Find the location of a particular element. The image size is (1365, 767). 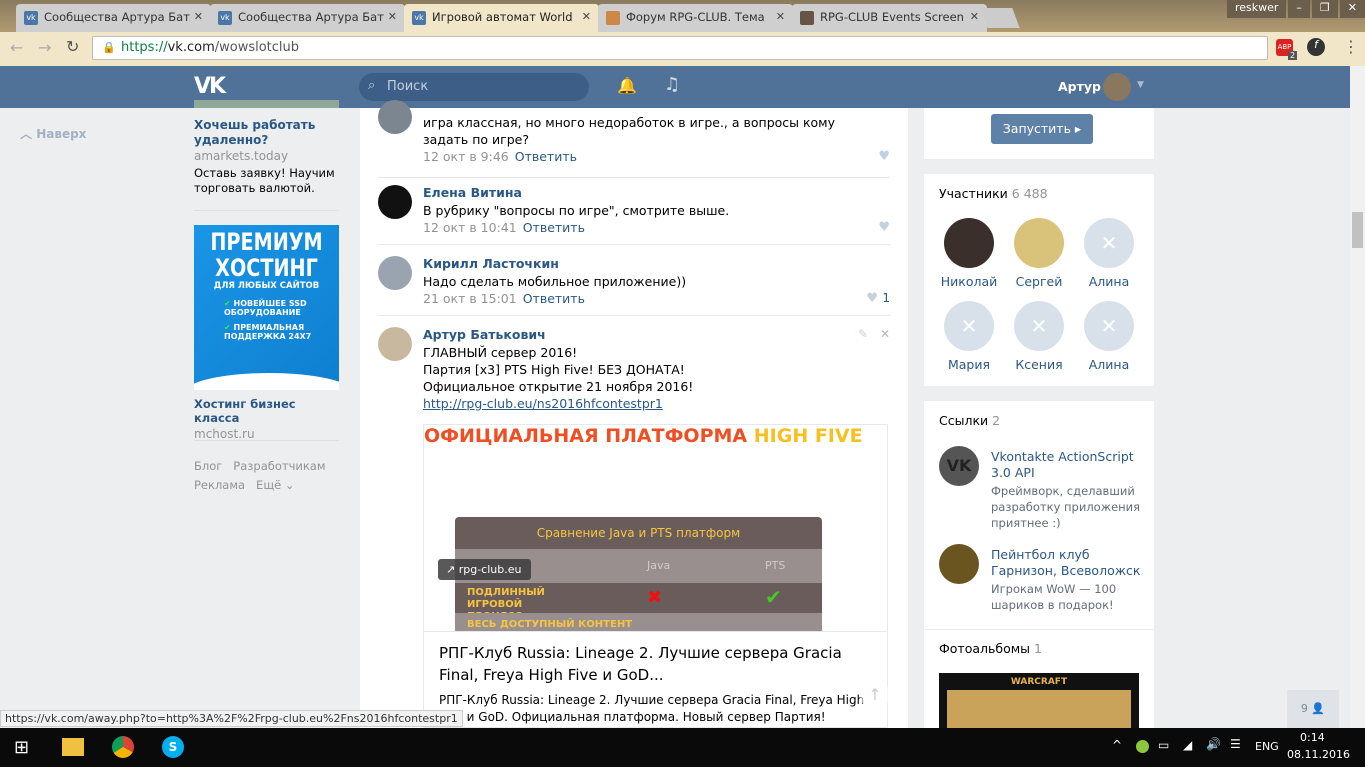

delete-icon: ✕ is located at coordinates (885, 334).